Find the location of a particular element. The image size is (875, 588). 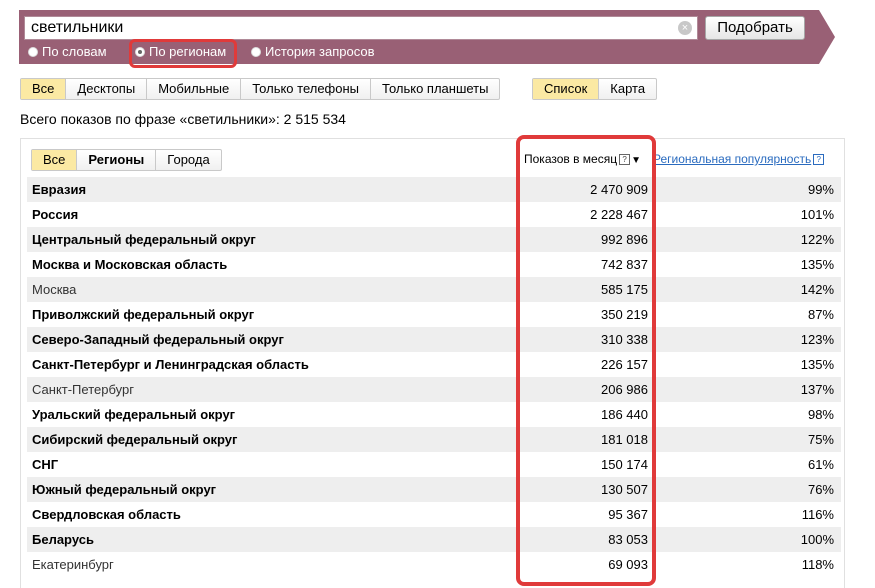

highlight-box-count-column is located at coordinates (586, 360).